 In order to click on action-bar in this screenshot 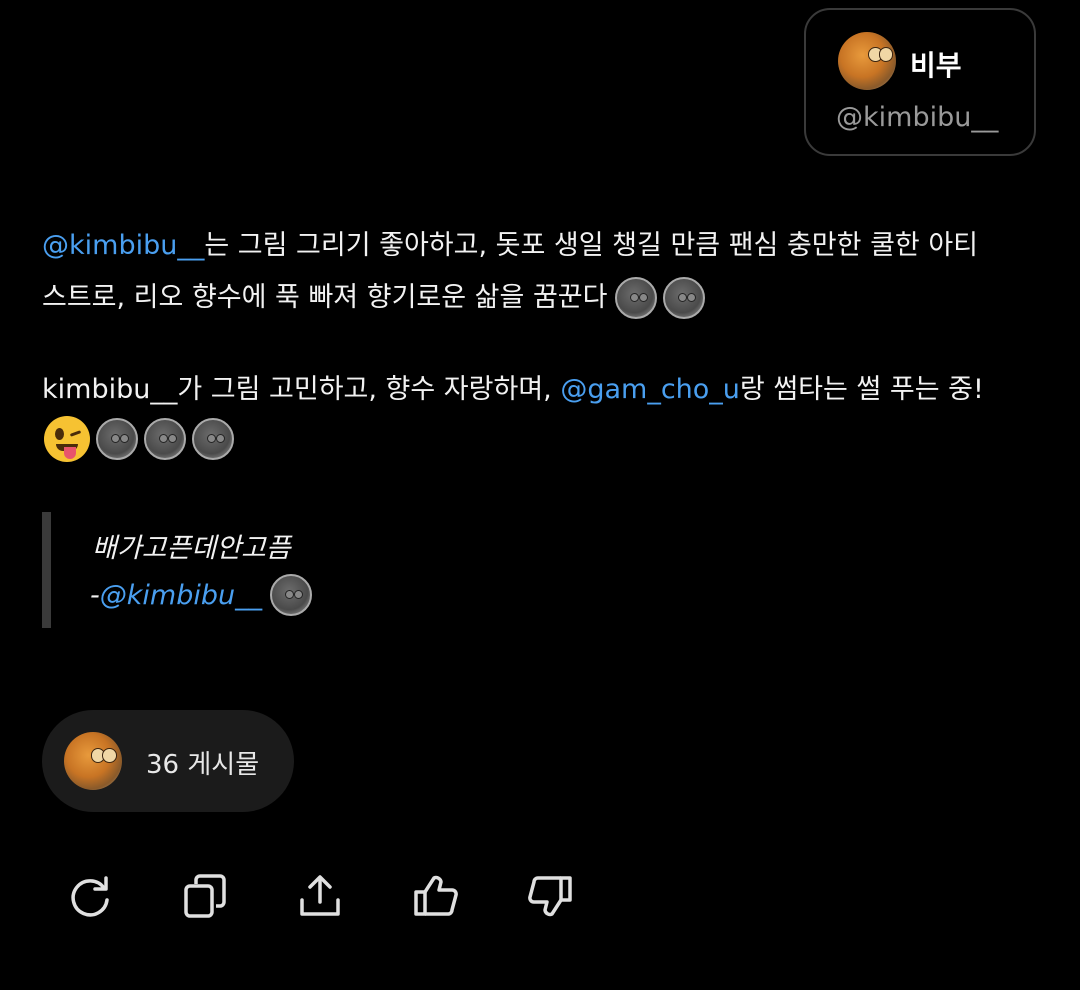, I will do `click(540, 897)`.